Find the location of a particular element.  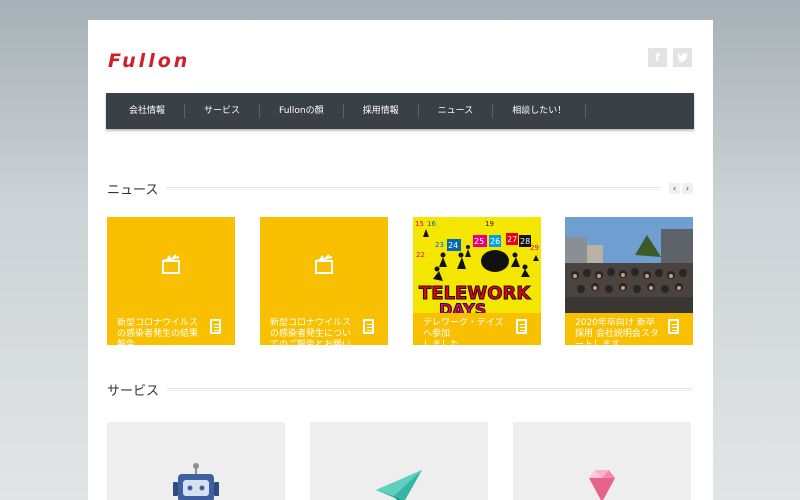

news-prev-button: ‹ is located at coordinates (674, 188).